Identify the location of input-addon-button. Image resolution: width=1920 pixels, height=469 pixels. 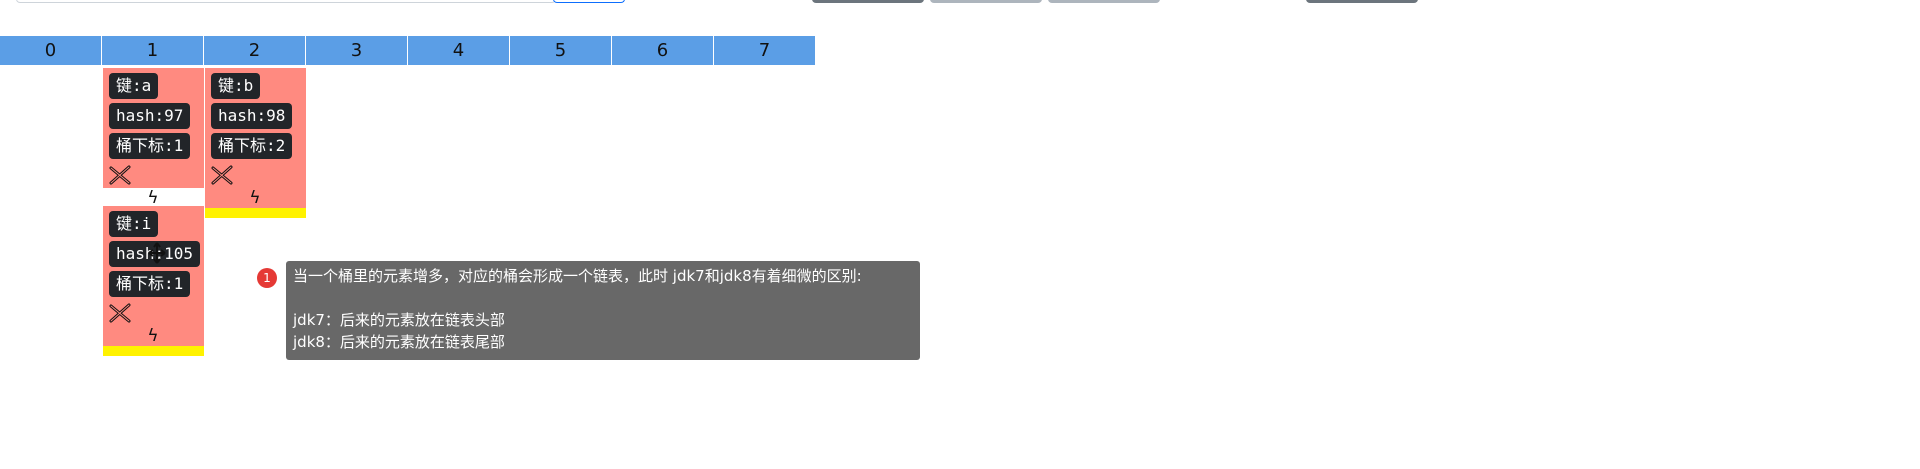
(589, 1).